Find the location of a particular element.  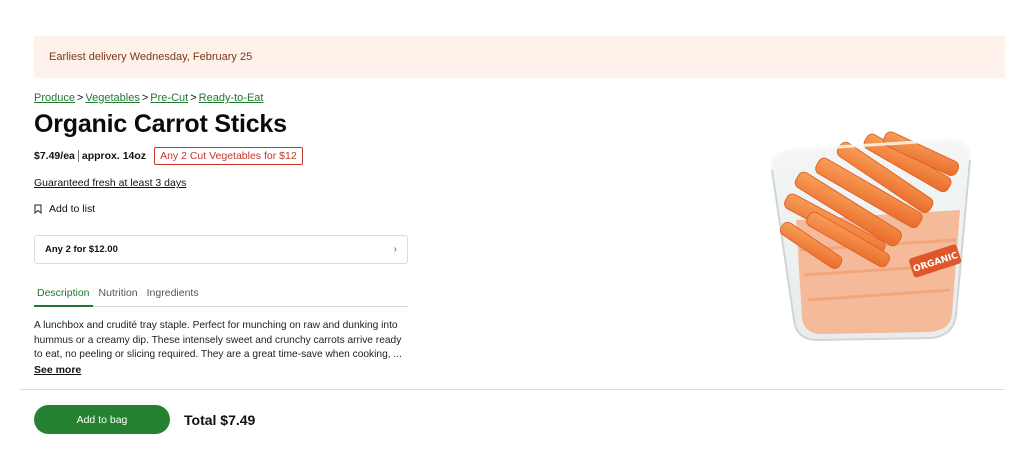

bookmark-icon is located at coordinates (38, 209).